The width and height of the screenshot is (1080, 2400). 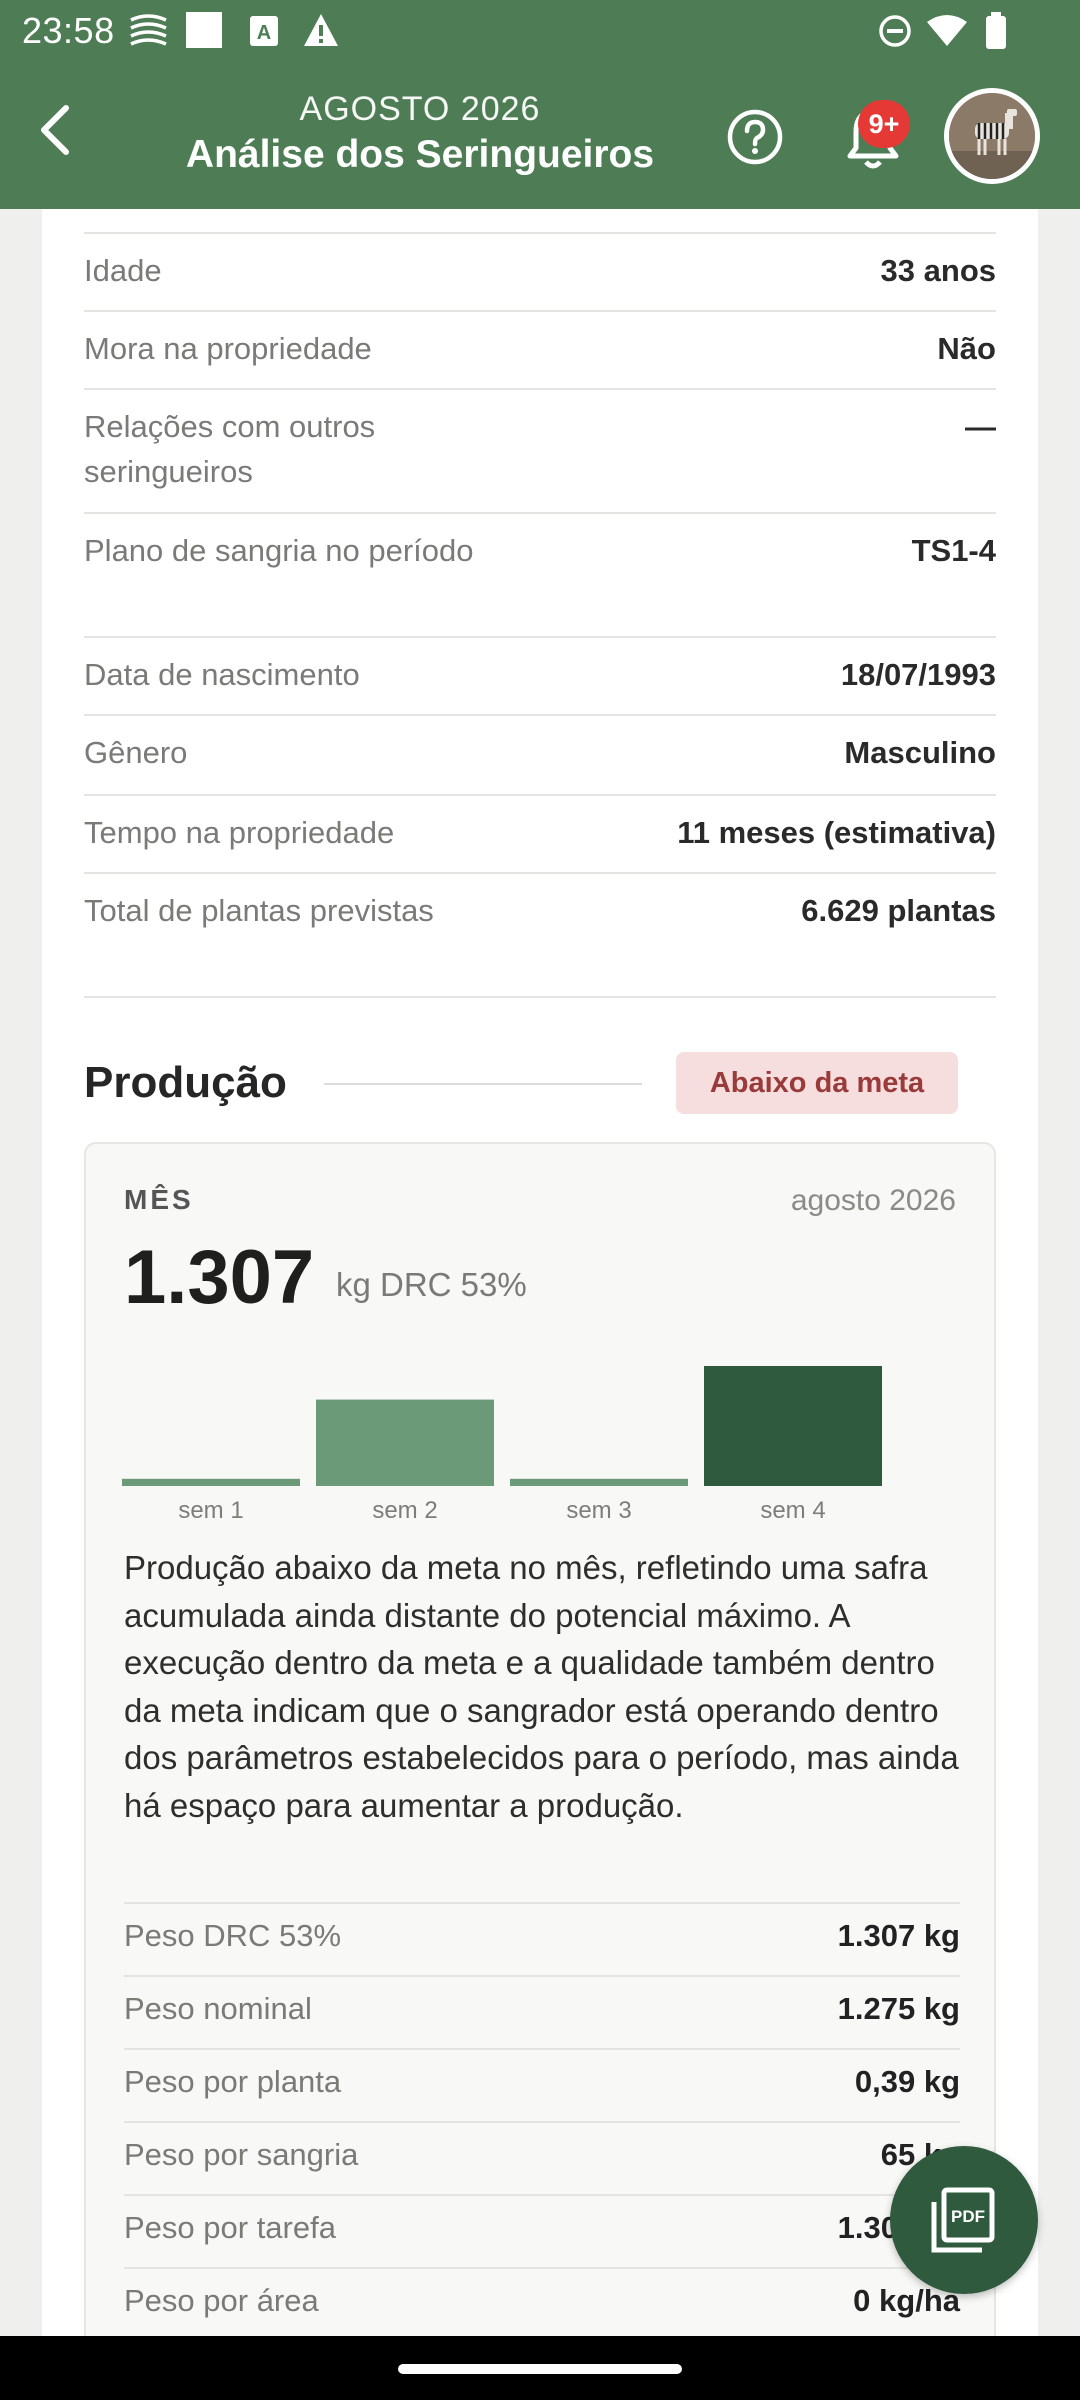 I want to click on system-nav-bar, so click(x=540, y=2368).